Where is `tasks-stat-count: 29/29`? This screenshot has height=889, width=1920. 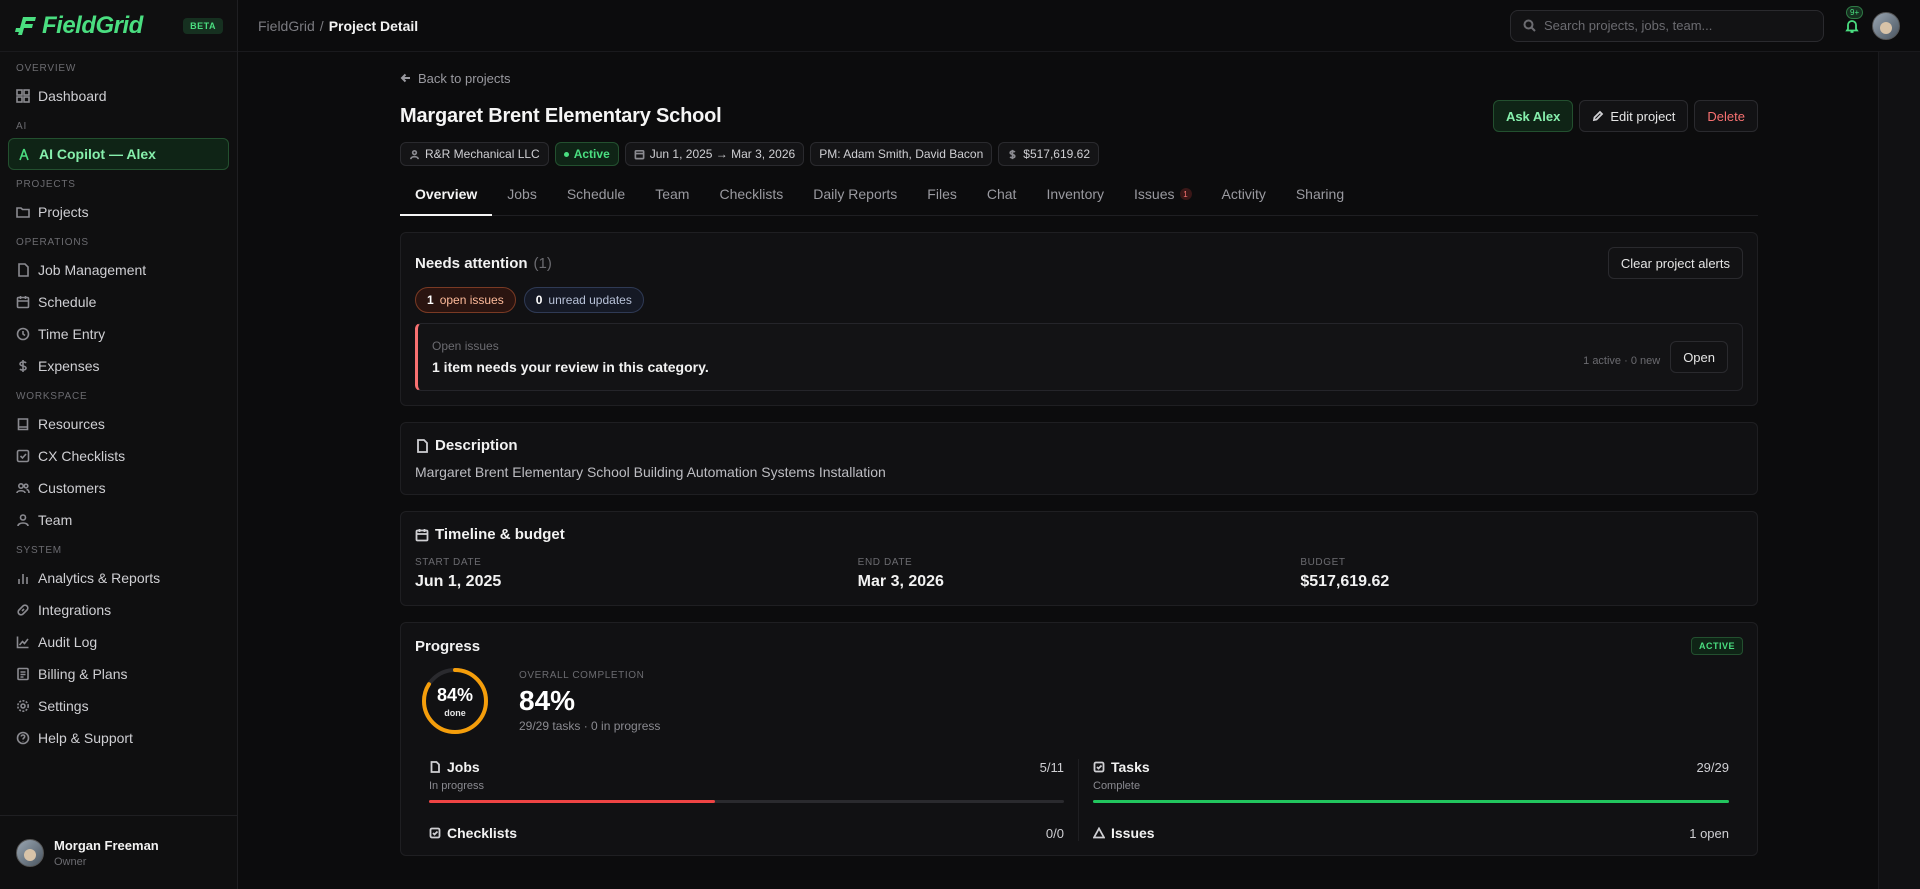 tasks-stat-count: 29/29 is located at coordinates (1712, 767).